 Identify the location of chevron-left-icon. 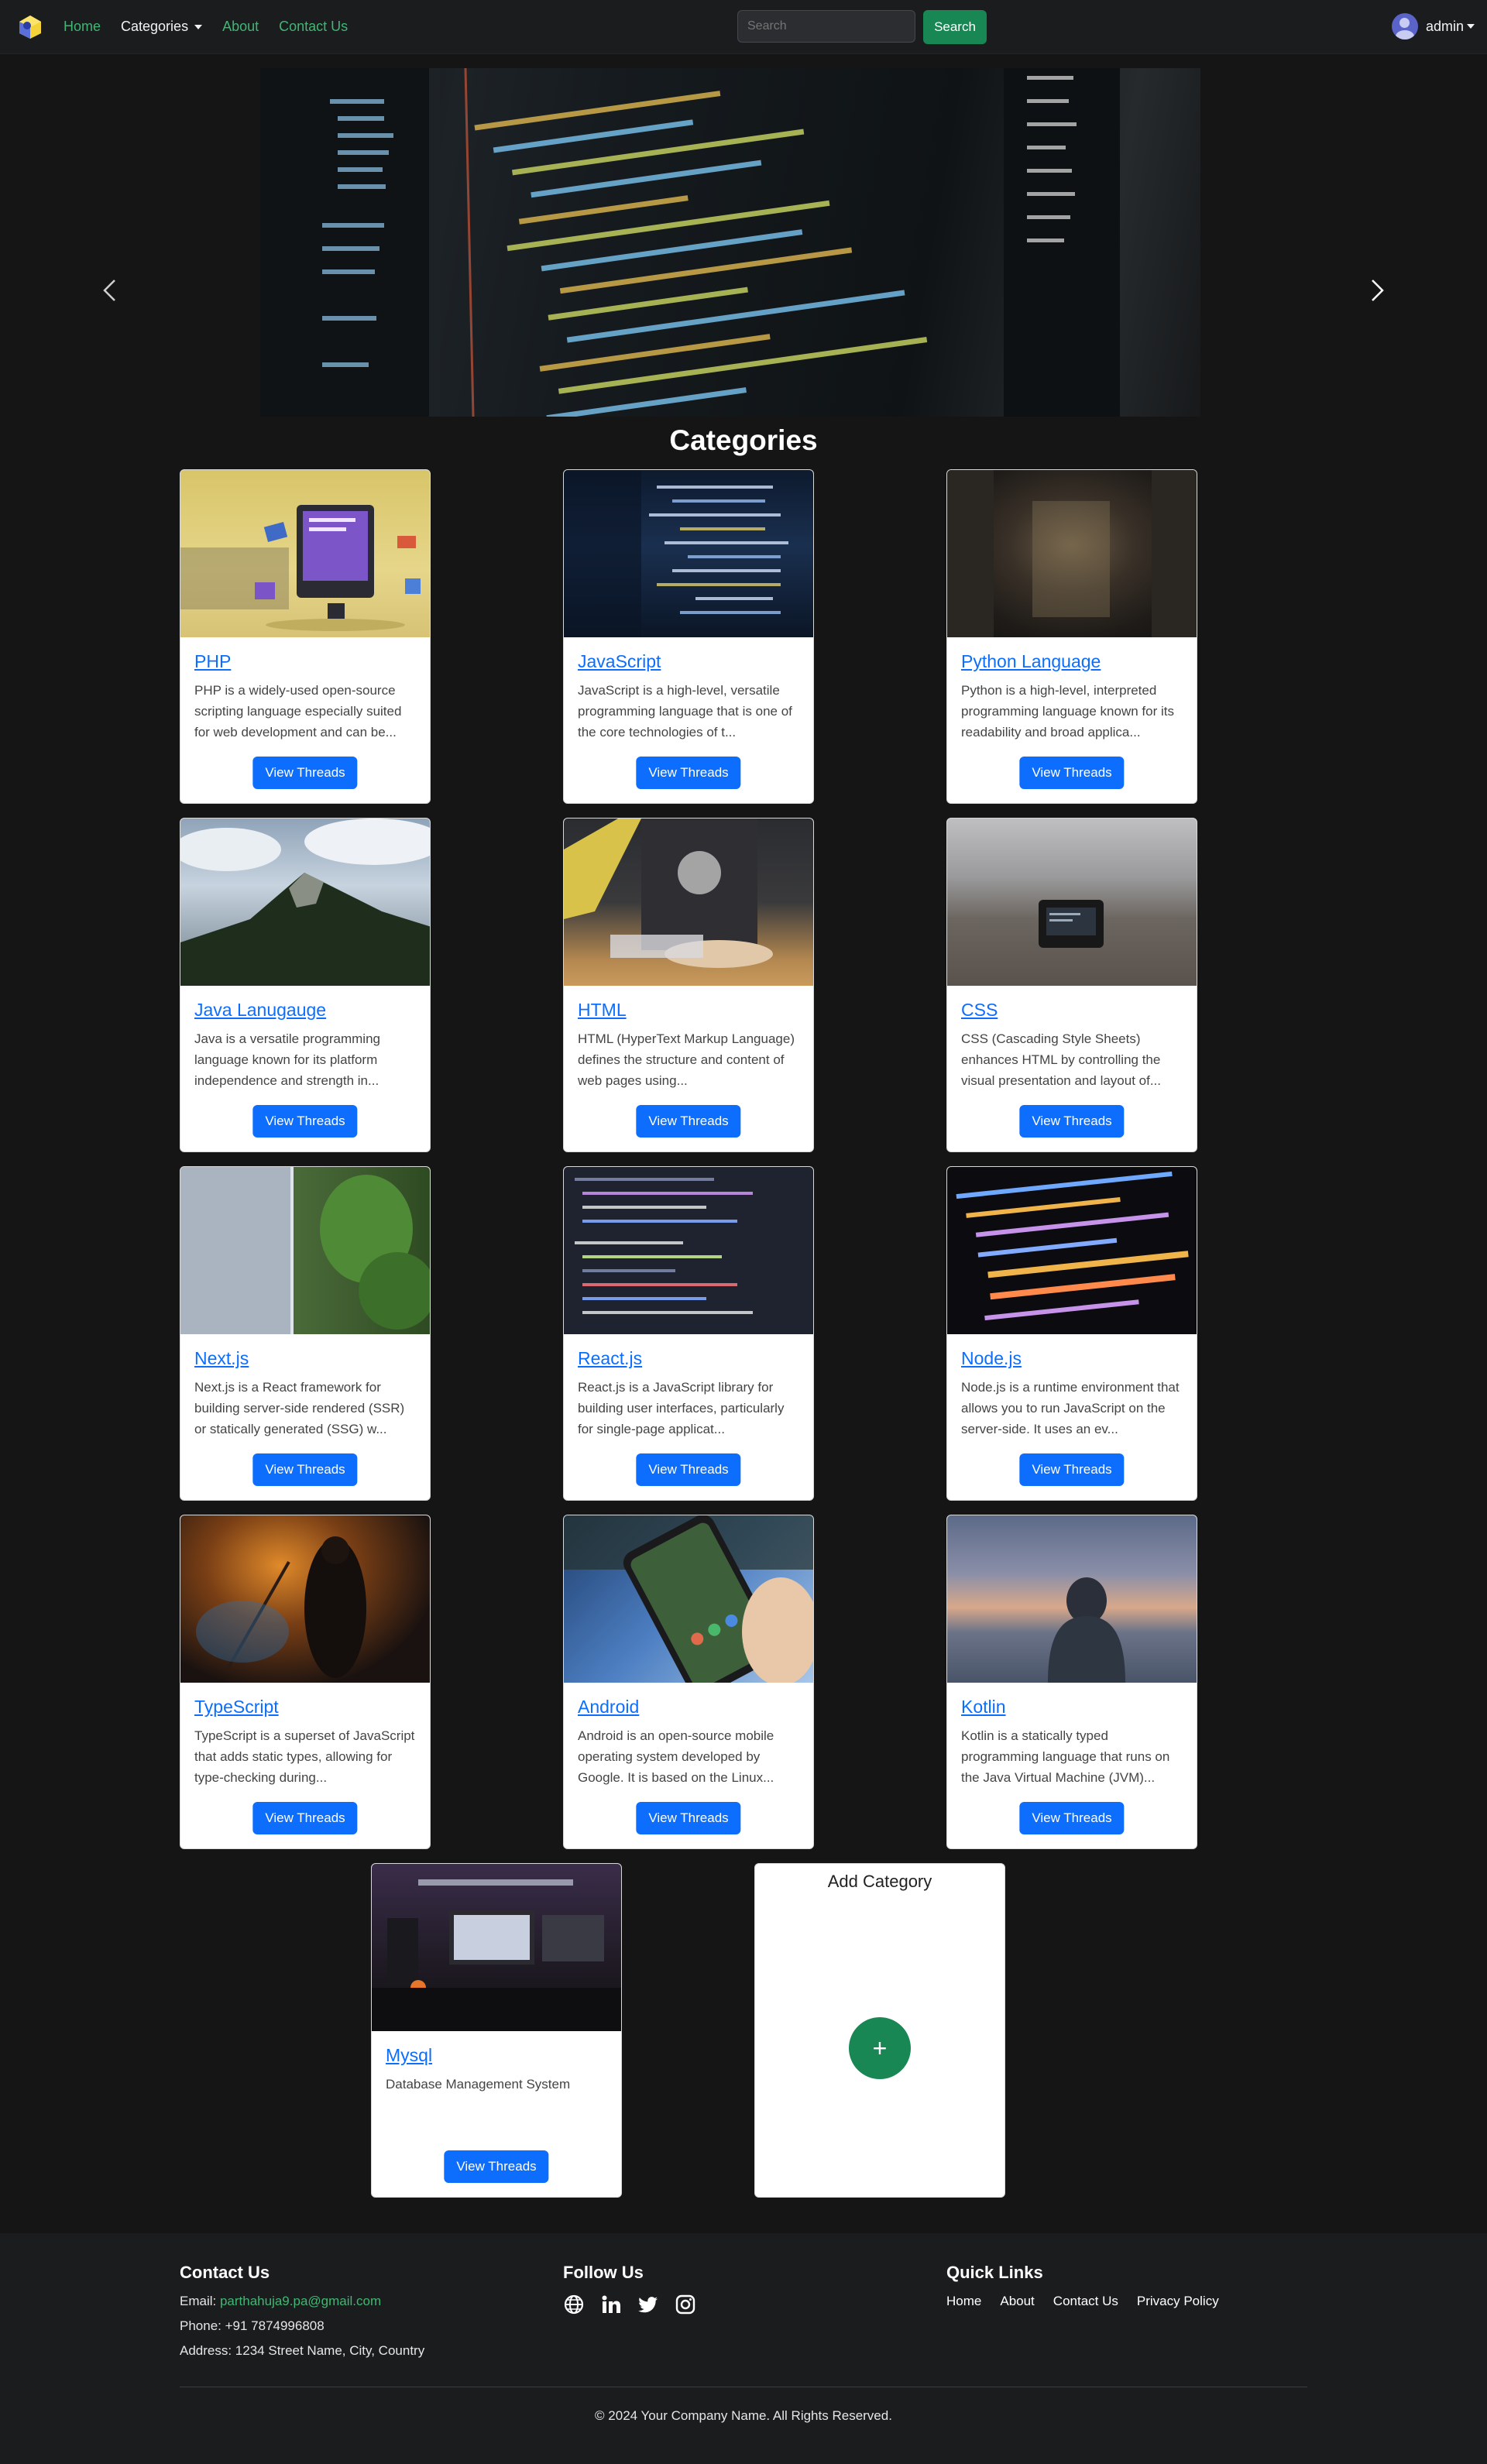
(110, 290).